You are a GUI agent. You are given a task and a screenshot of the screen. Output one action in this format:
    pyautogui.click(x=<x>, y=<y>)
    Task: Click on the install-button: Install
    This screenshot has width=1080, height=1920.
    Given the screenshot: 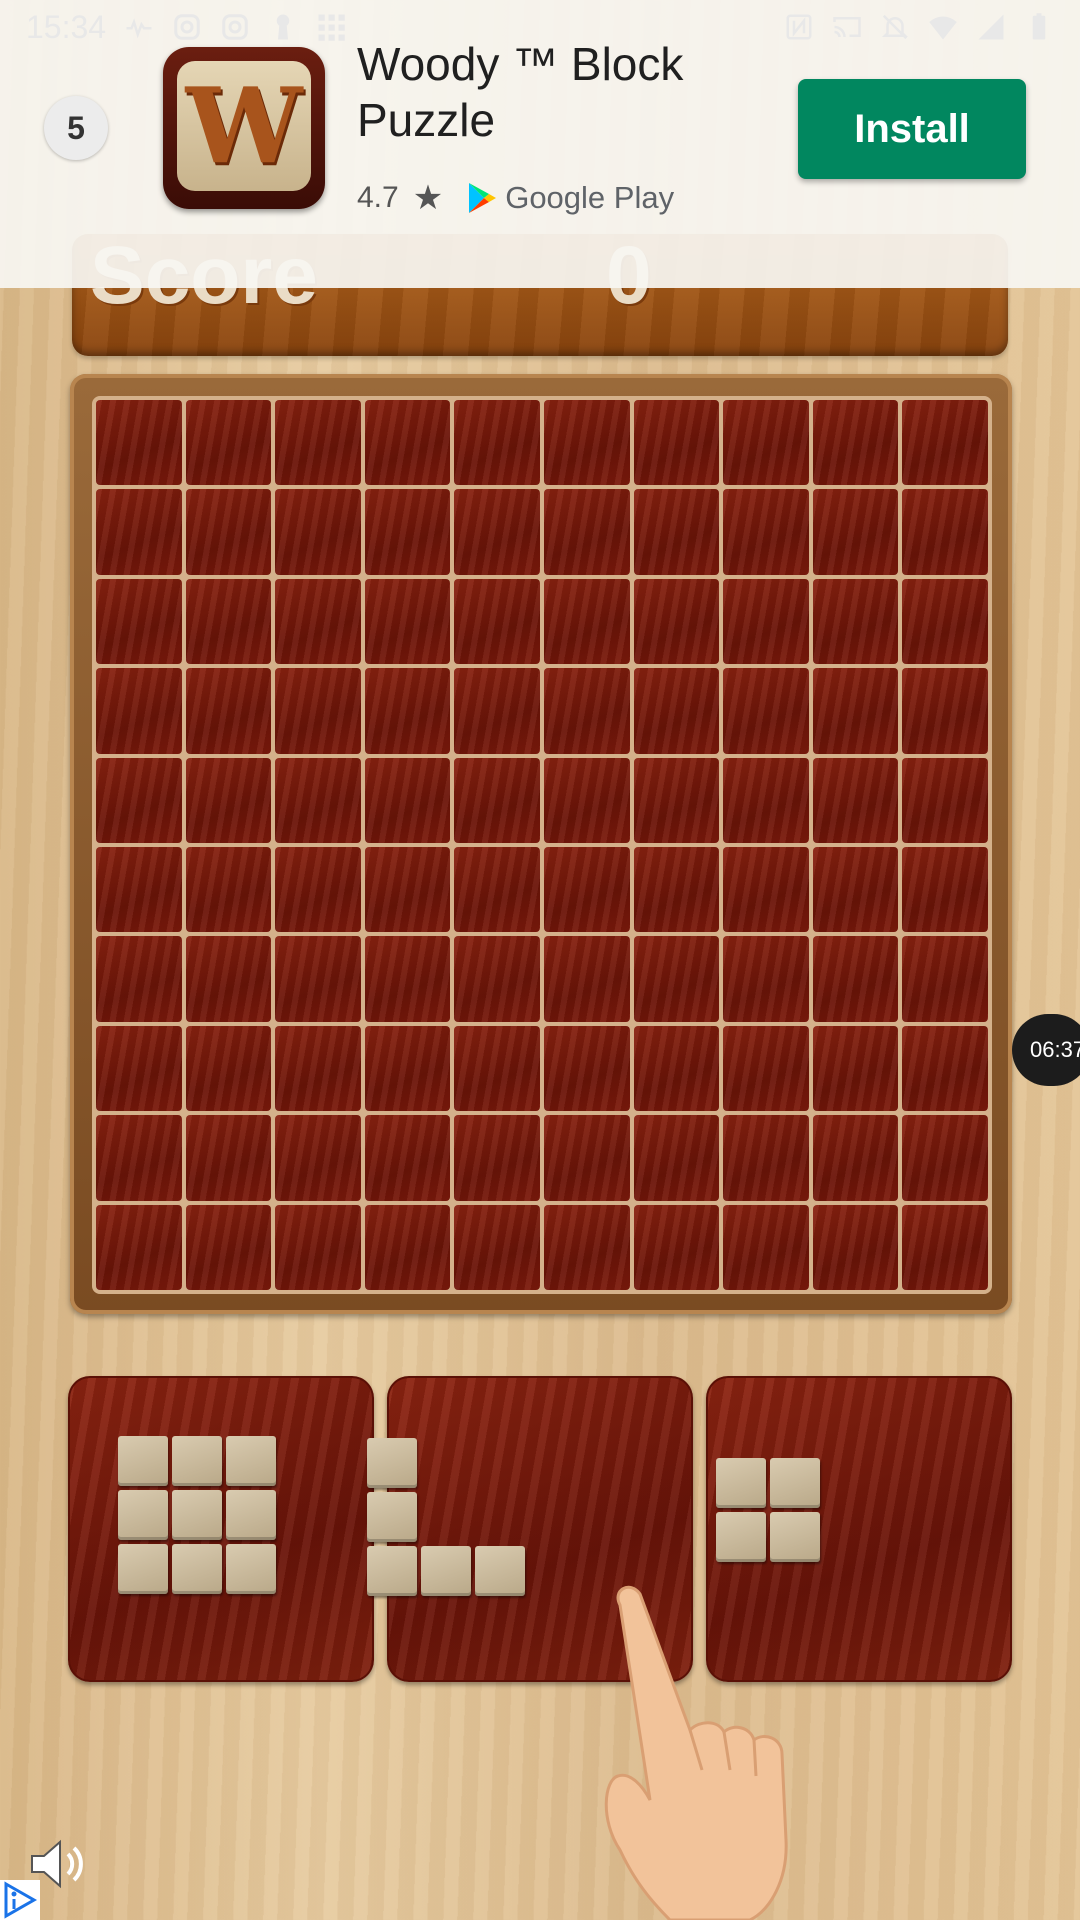 What is the action you would take?
    pyautogui.click(x=912, y=129)
    